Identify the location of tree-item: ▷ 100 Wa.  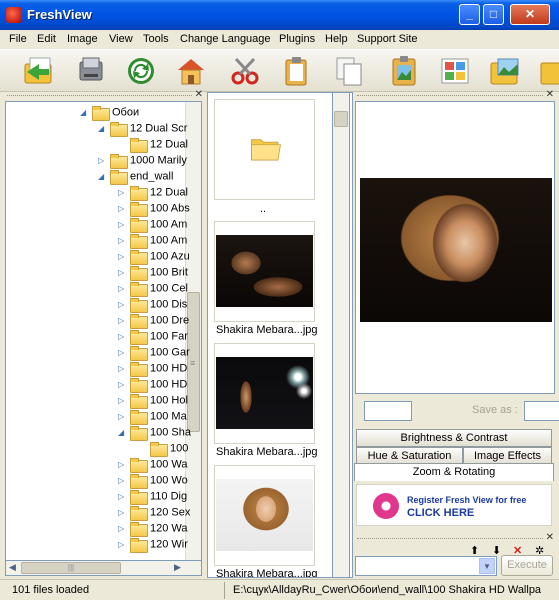
(153, 466).